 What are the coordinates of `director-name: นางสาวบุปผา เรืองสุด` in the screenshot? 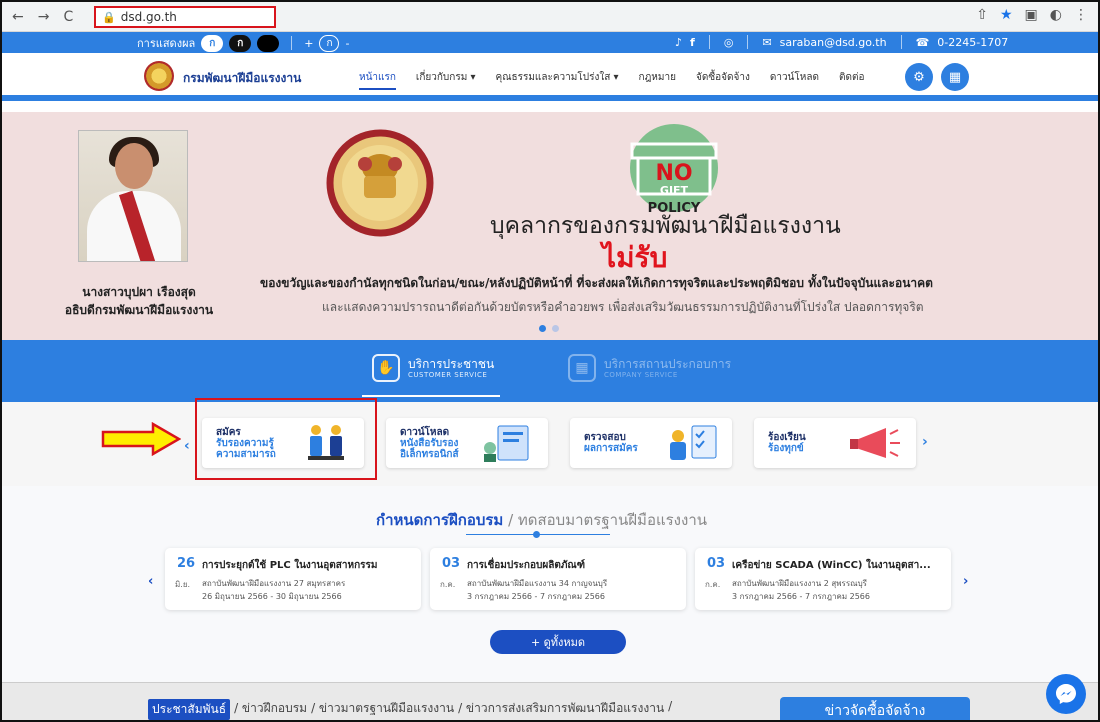 It's located at (139, 292).